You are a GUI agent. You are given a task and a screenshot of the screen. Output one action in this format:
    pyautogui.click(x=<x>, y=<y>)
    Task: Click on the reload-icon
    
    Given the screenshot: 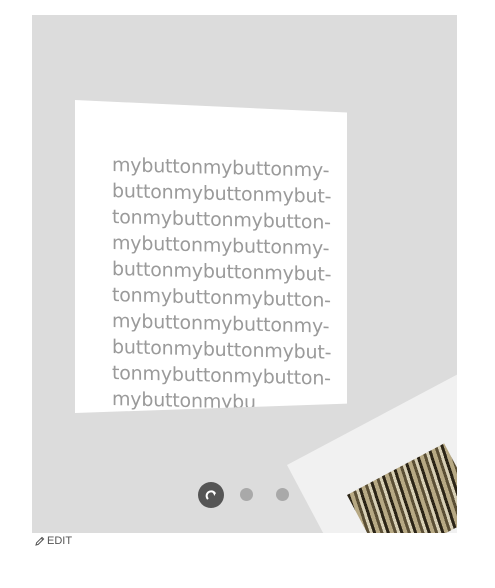 What is the action you would take?
    pyautogui.click(x=210, y=495)
    